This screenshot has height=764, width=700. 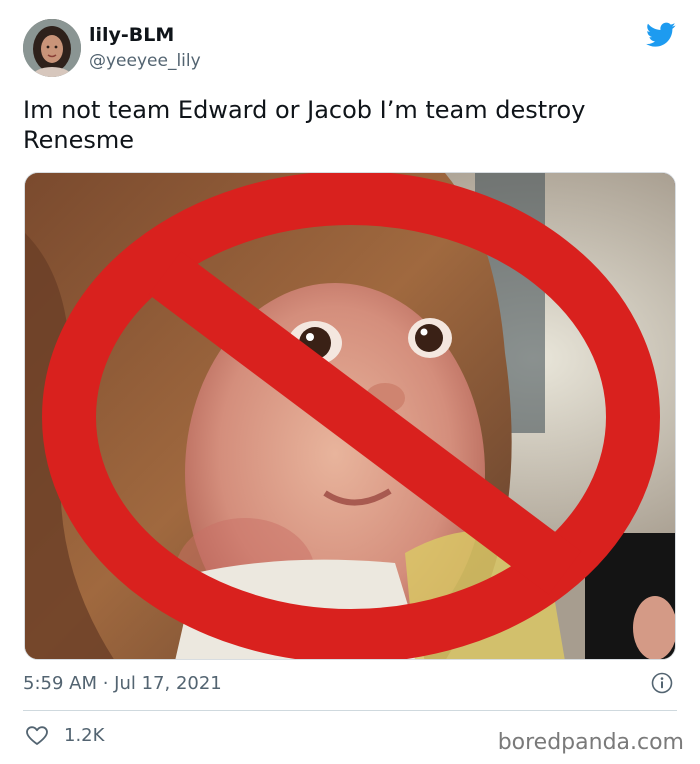 What do you see at coordinates (662, 683) in the screenshot?
I see `info-icon` at bounding box center [662, 683].